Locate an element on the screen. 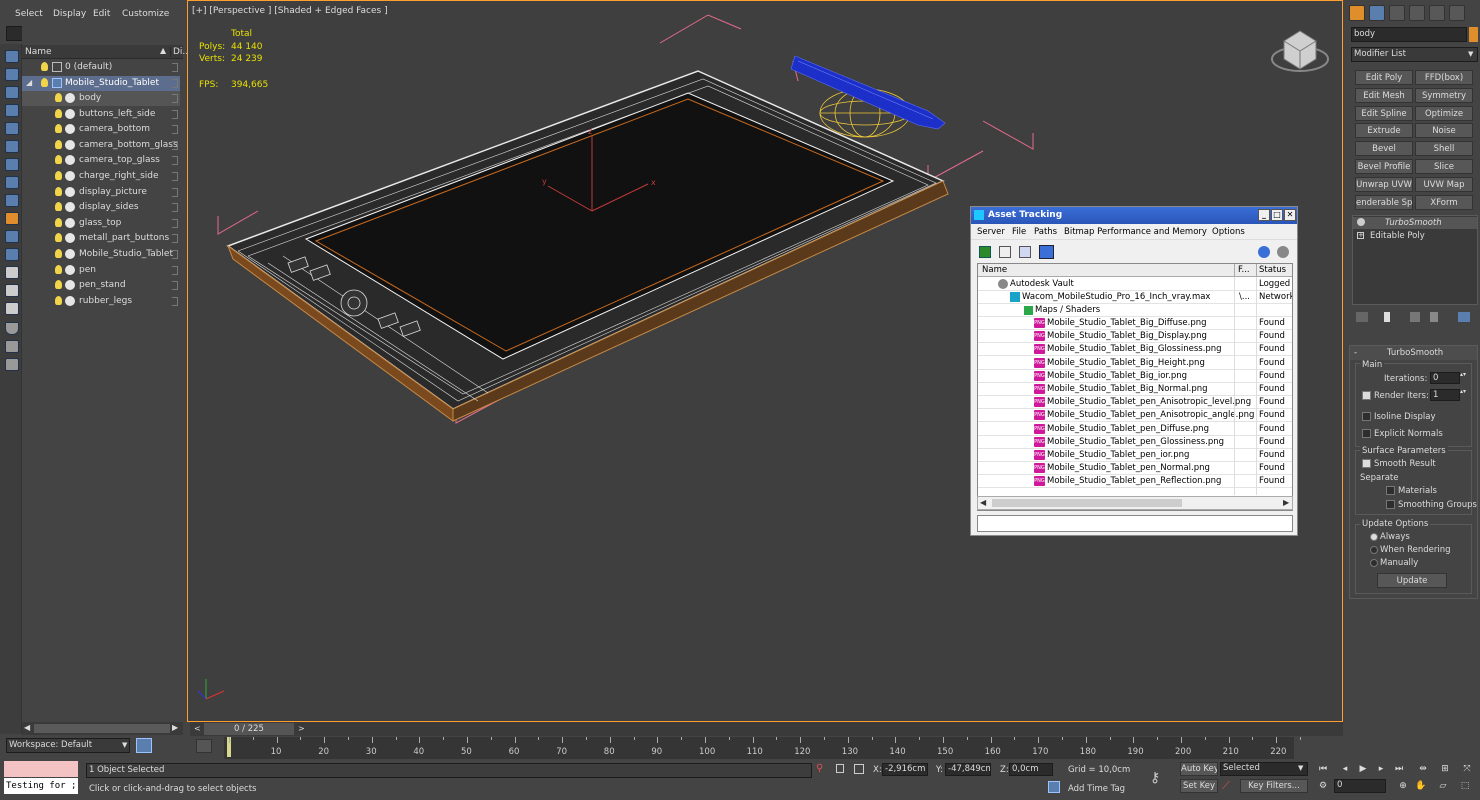 The image size is (1480, 800). display-frozen-icon is located at coordinates (12, 290).